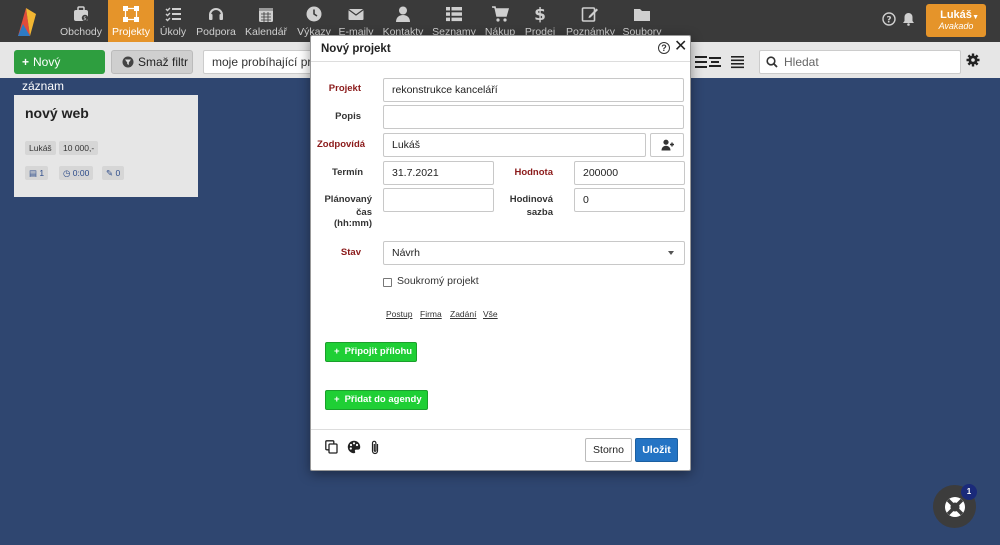 This screenshot has height=545, width=1000. What do you see at coordinates (590, 16) in the screenshot?
I see `edit-icon` at bounding box center [590, 16].